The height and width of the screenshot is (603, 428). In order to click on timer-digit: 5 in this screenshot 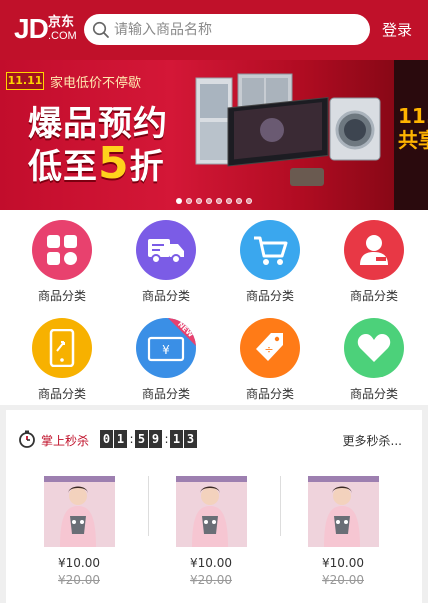, I will do `click(141, 439)`.